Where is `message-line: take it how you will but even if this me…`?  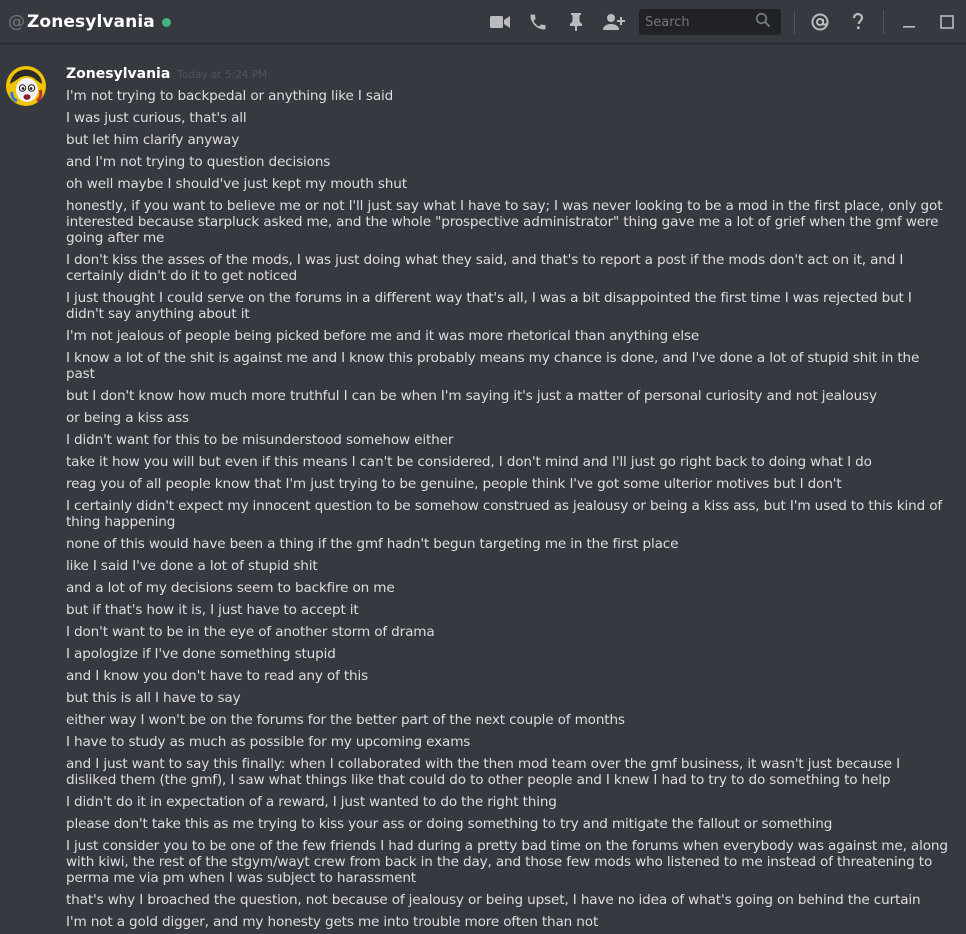 message-line: take it how you will but even if this me… is located at coordinates (469, 462).